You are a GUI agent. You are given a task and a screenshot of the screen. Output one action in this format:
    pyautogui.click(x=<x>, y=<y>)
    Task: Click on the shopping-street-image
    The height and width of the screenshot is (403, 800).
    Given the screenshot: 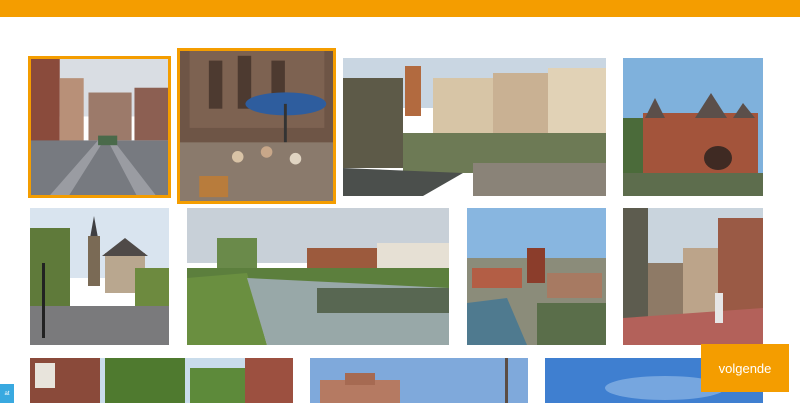 What is the action you would take?
    pyautogui.click(x=693, y=276)
    